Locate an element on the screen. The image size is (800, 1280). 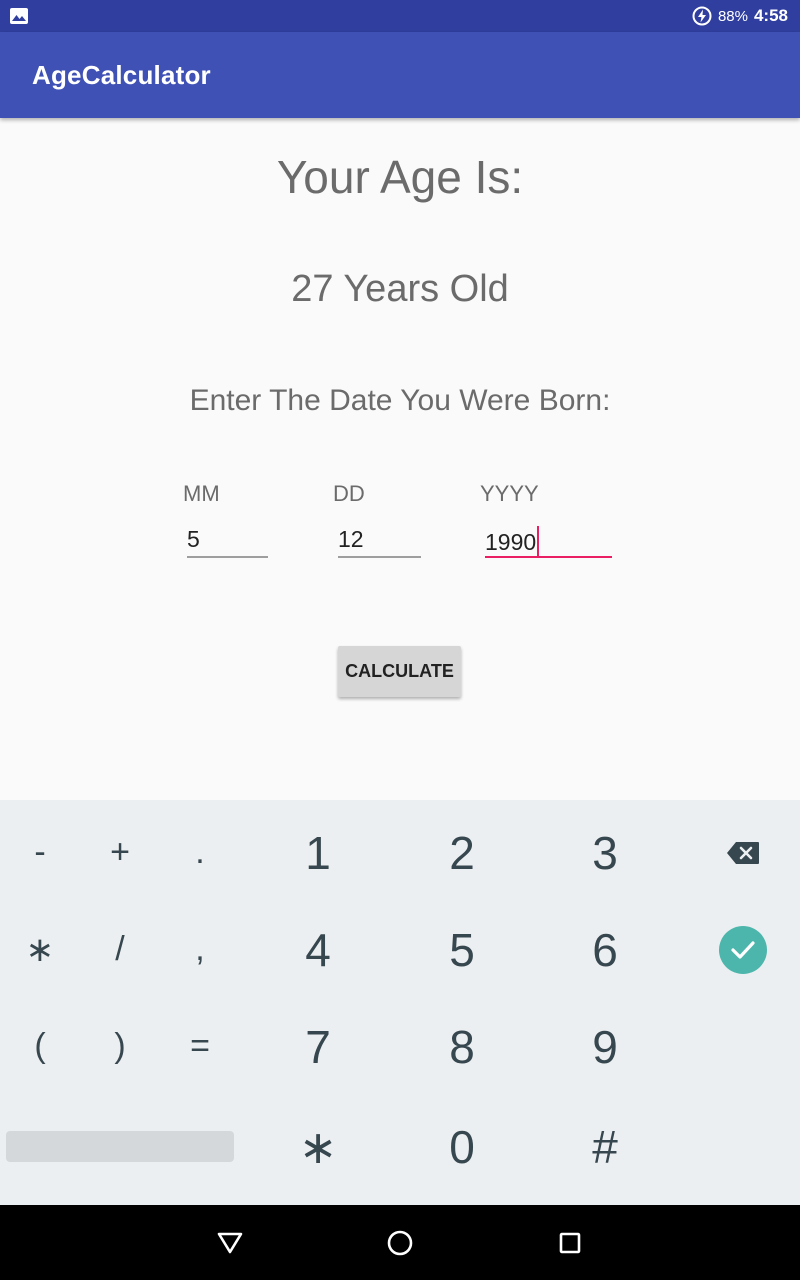
back-icon is located at coordinates (230, 1243).